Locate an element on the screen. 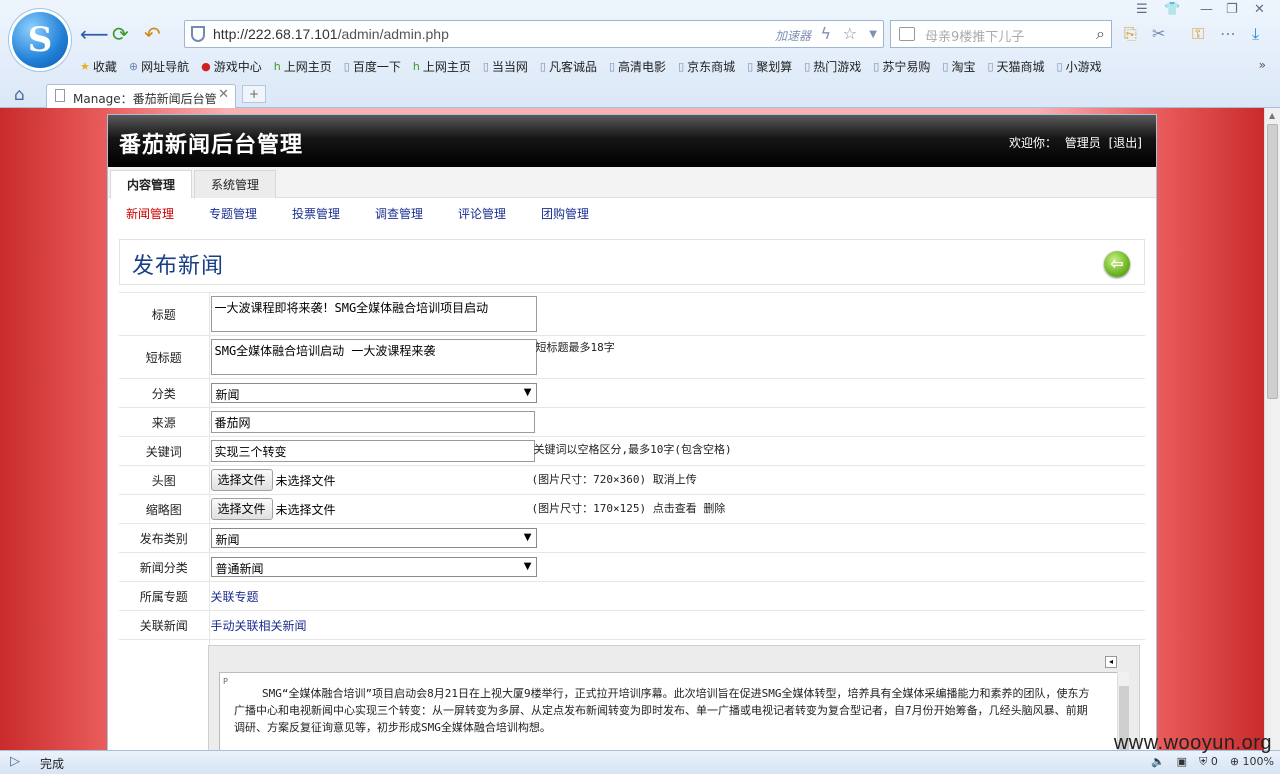  bookmark-item: ▯ 当当网 is located at coordinates (507, 66).